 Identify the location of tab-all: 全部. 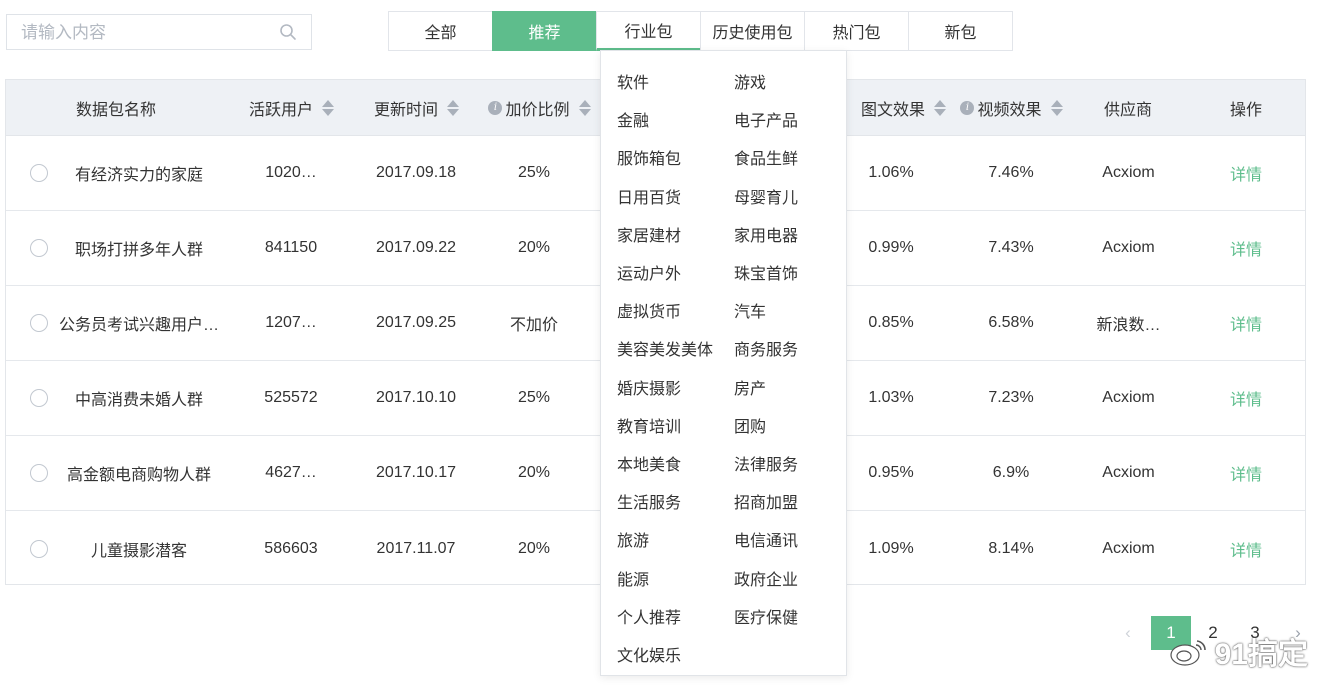
(440, 31).